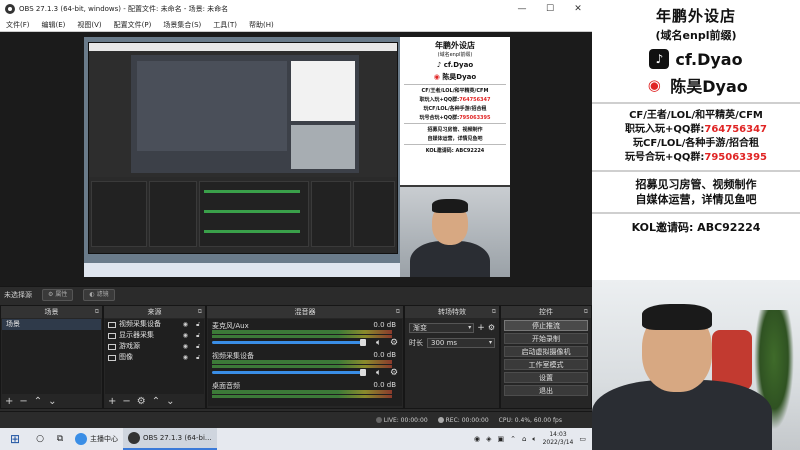  What do you see at coordinates (695, 129) in the screenshot?
I see `qq-group-1: 职玩入玩+QQ群:764756347` at bounding box center [695, 129].